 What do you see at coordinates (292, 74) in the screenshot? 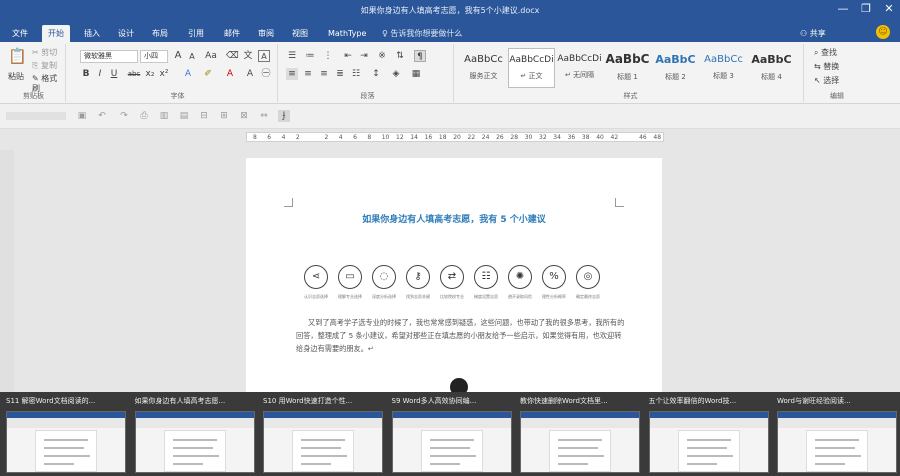
I see `align-left-icon: ≡` at bounding box center [292, 74].